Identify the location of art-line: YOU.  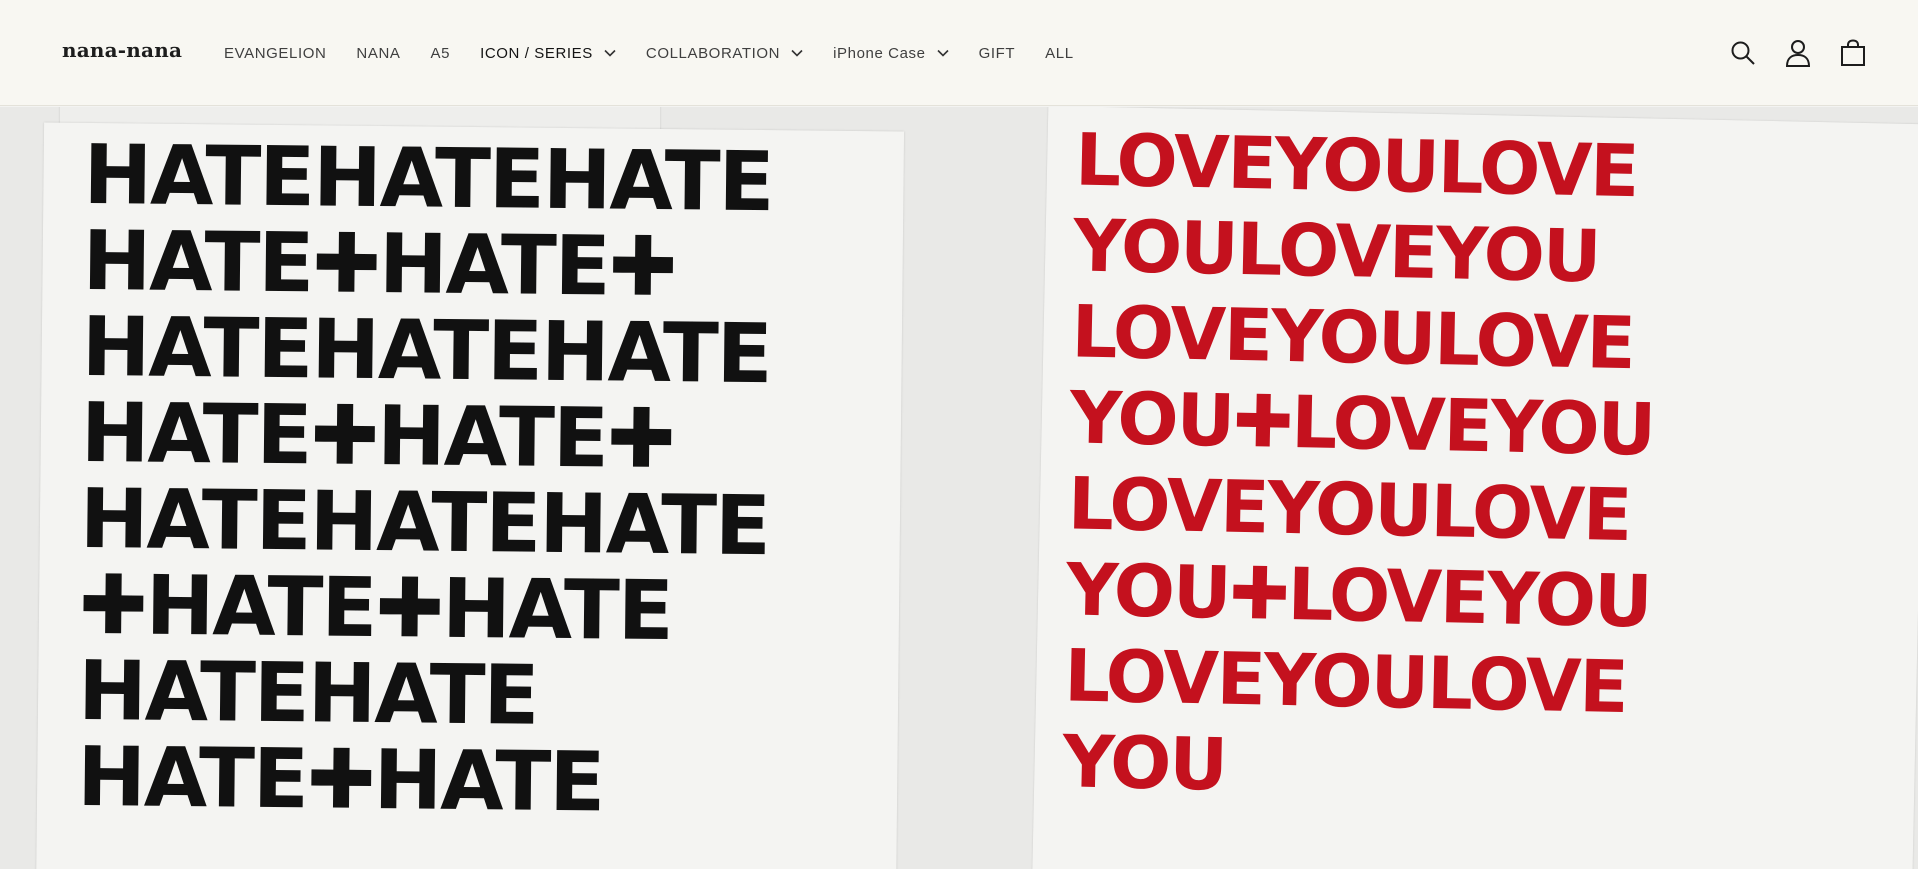
(1144, 763).